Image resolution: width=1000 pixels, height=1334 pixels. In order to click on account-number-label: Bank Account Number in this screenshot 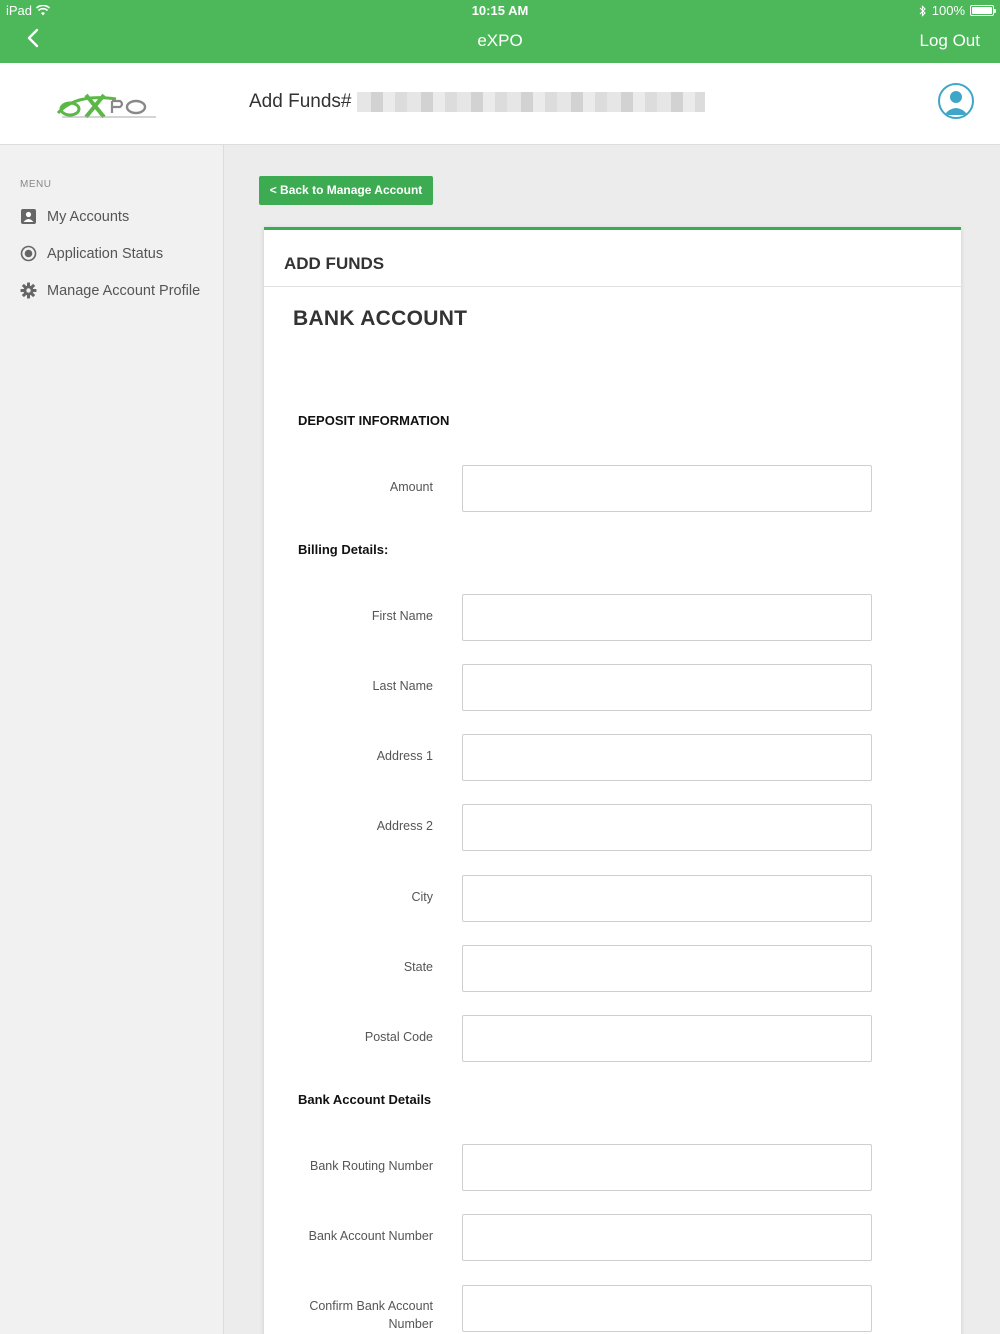, I will do `click(370, 1236)`.